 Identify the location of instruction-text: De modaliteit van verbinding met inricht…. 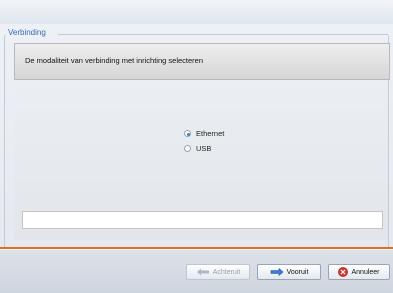
(114, 60).